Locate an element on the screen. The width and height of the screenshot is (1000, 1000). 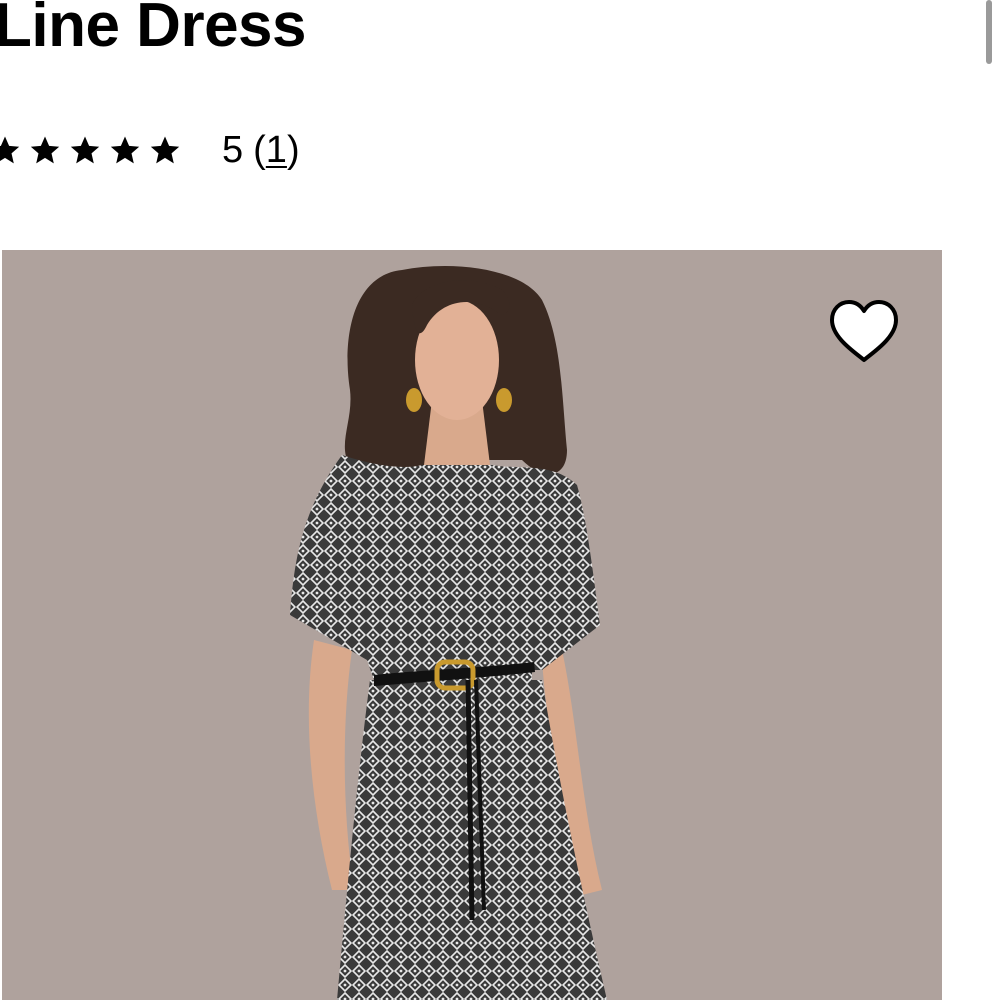
review-count-link: (1) is located at coordinates (276, 150).